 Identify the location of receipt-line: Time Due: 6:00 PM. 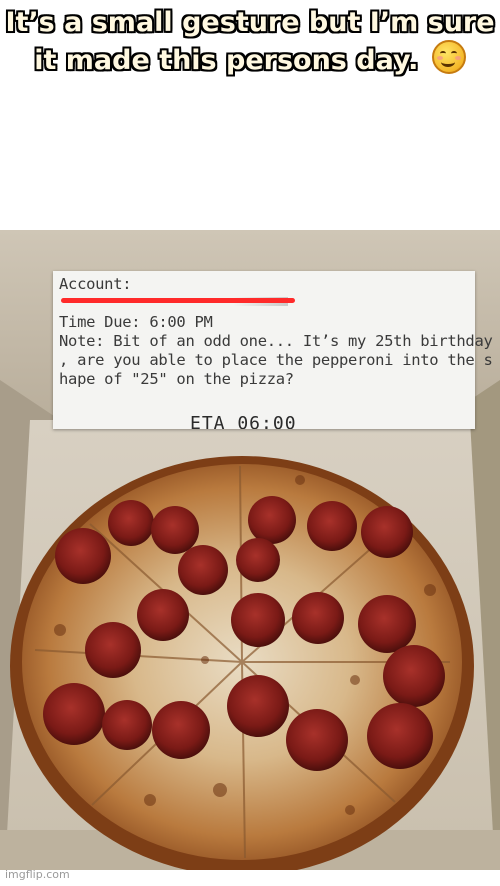
(136, 322).